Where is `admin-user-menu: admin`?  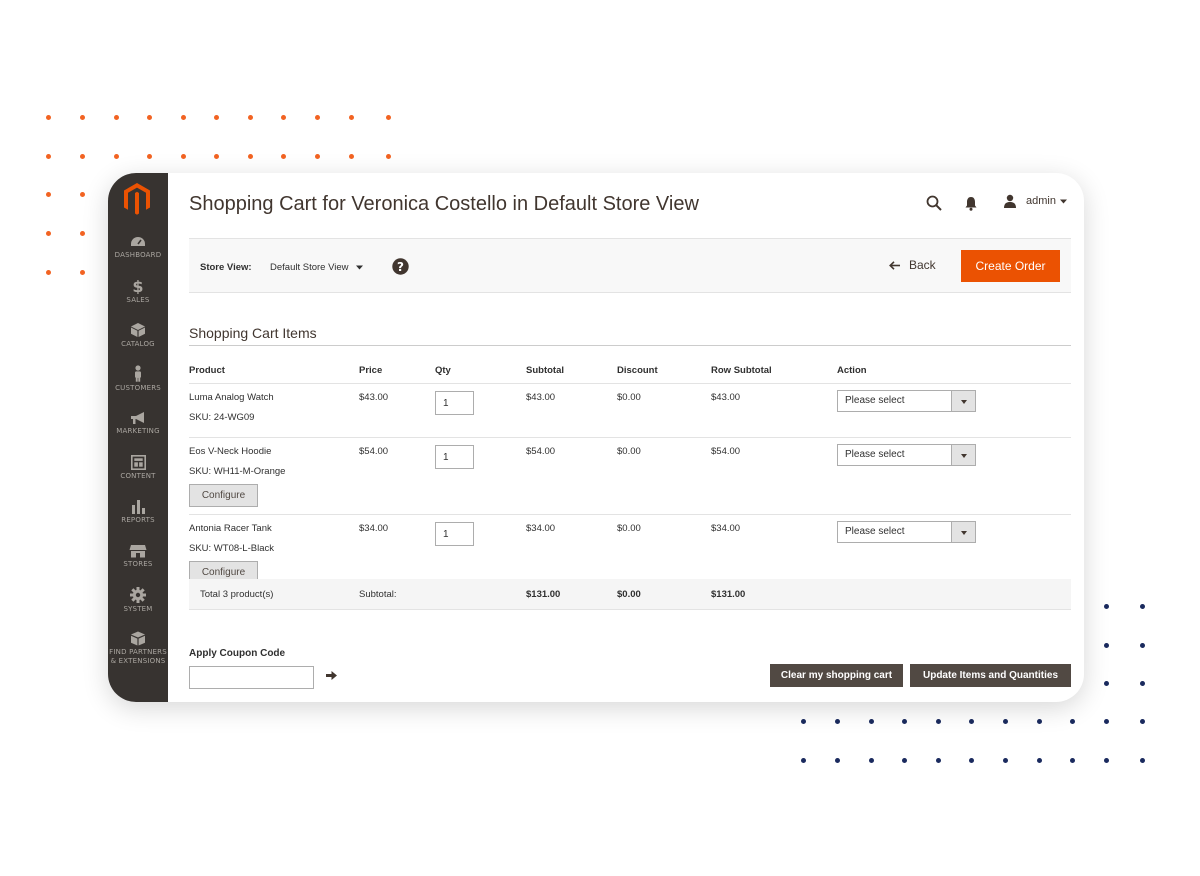
admin-user-menu: admin is located at coordinates (1035, 201).